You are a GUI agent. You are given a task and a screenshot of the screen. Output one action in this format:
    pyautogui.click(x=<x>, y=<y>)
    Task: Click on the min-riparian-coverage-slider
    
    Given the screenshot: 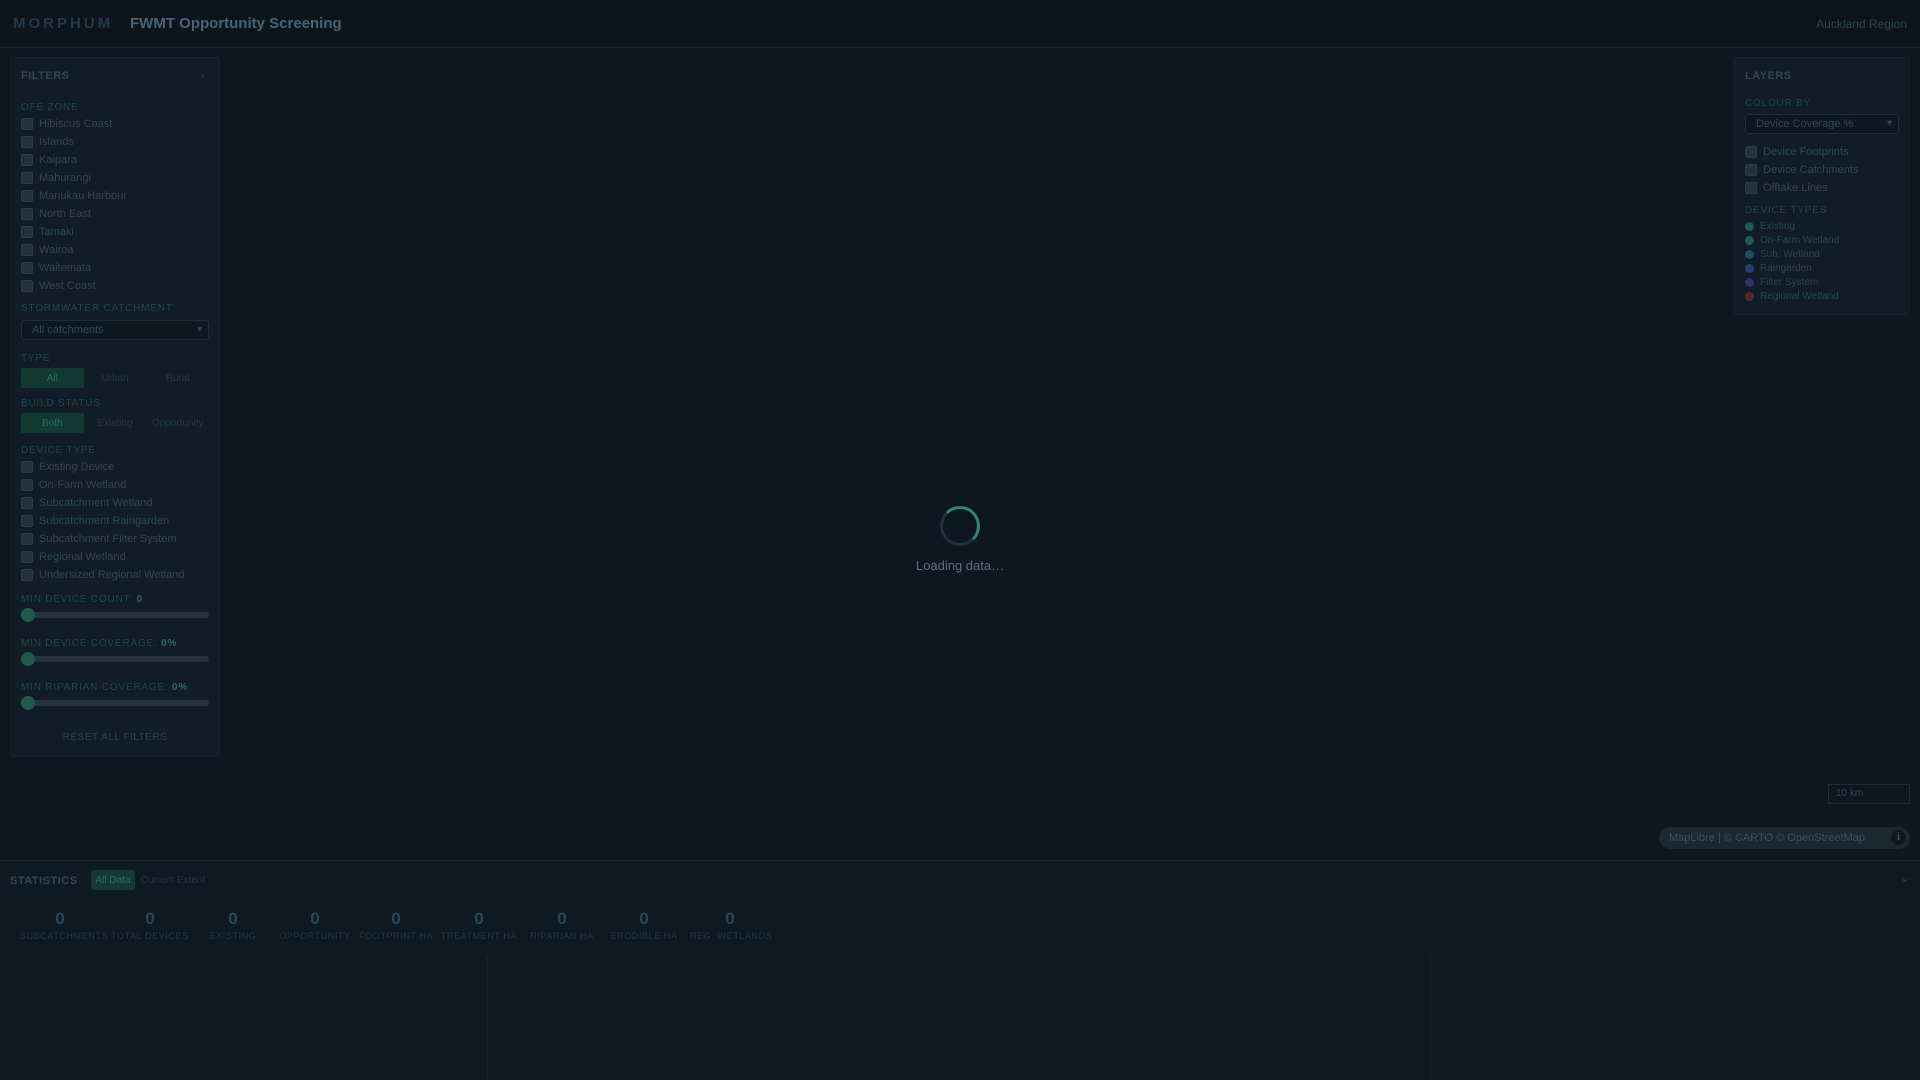 What is the action you would take?
    pyautogui.click(x=115, y=703)
    